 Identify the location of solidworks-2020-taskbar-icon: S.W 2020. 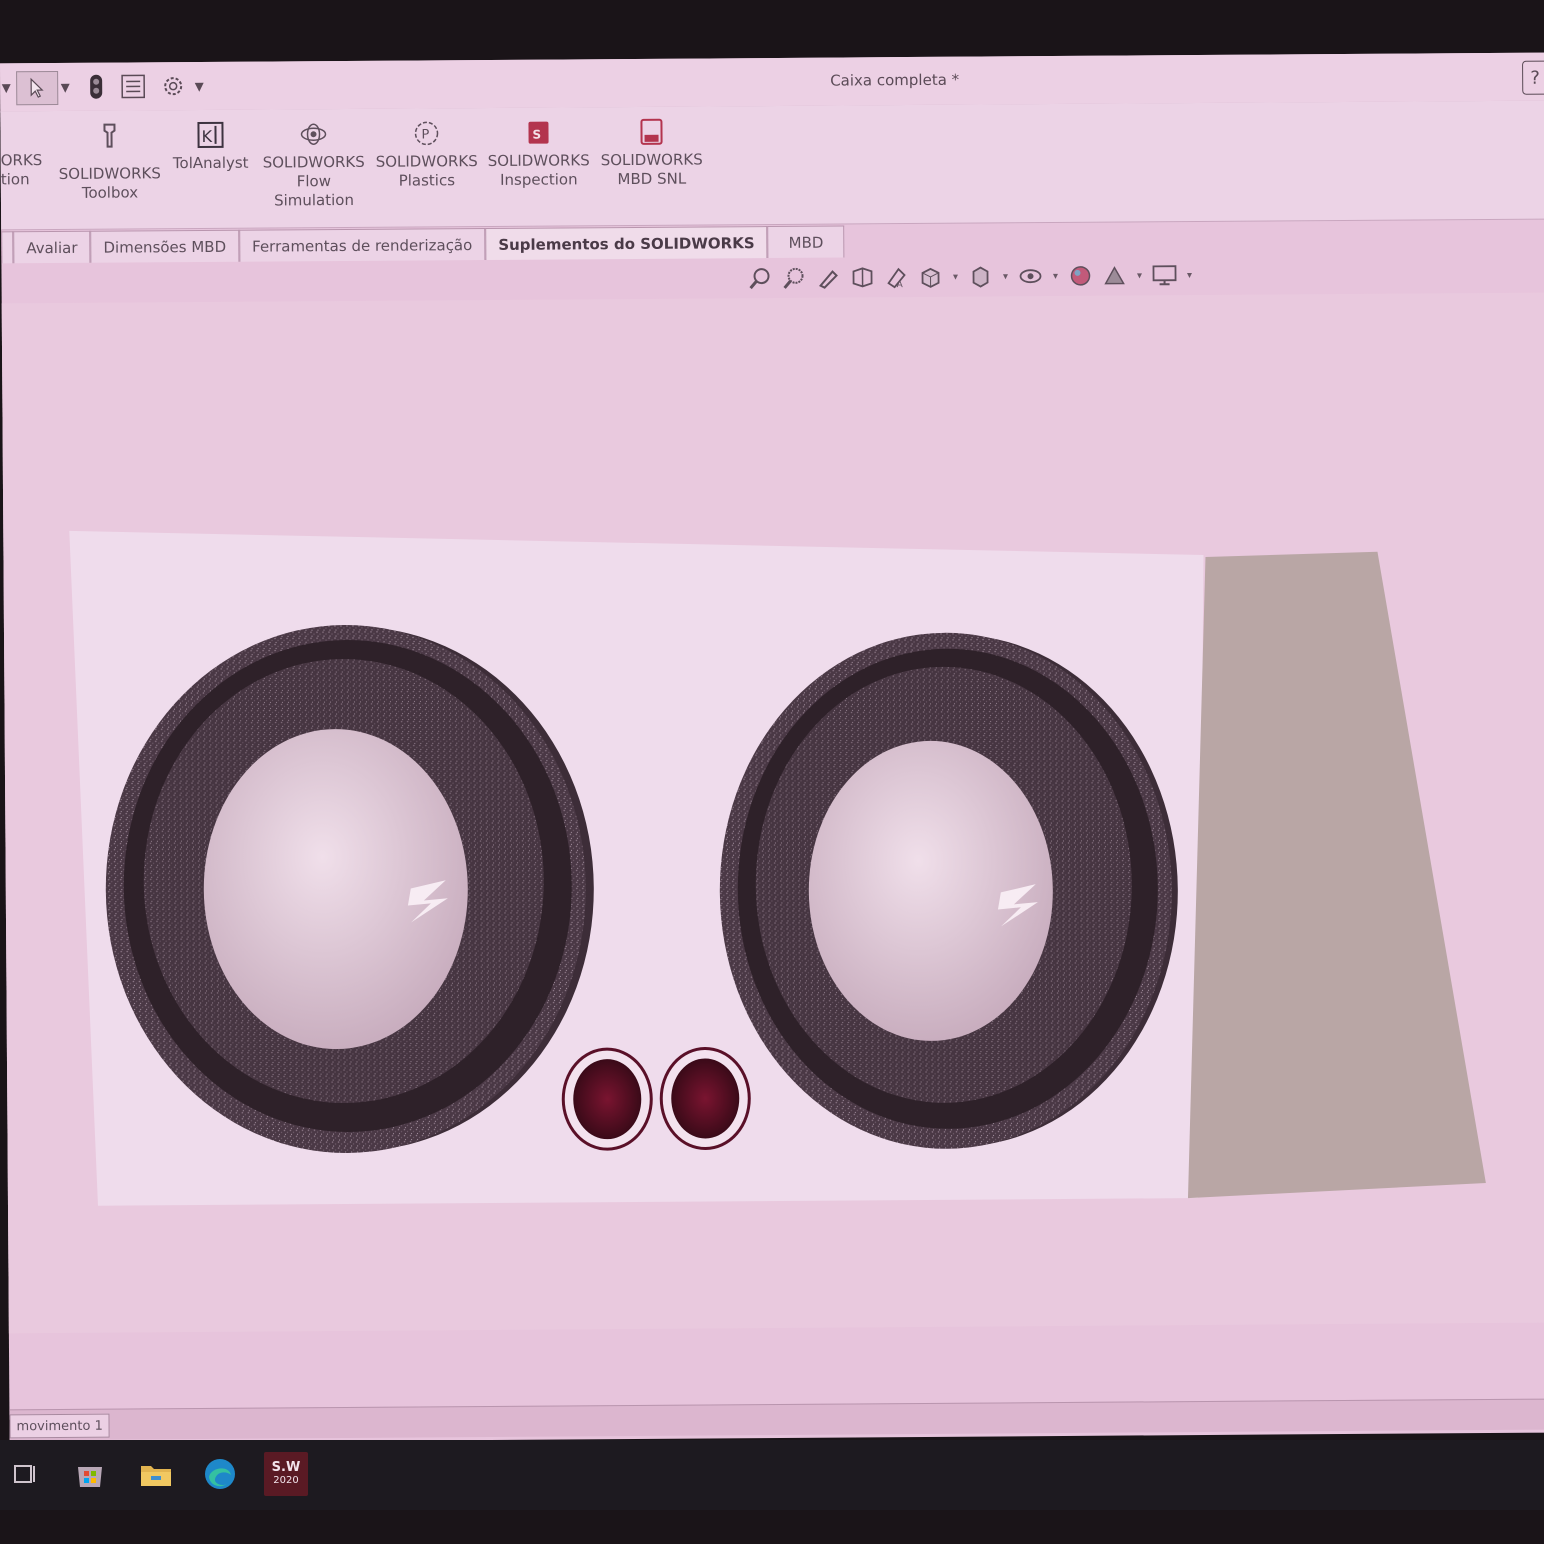
(286, 1474).